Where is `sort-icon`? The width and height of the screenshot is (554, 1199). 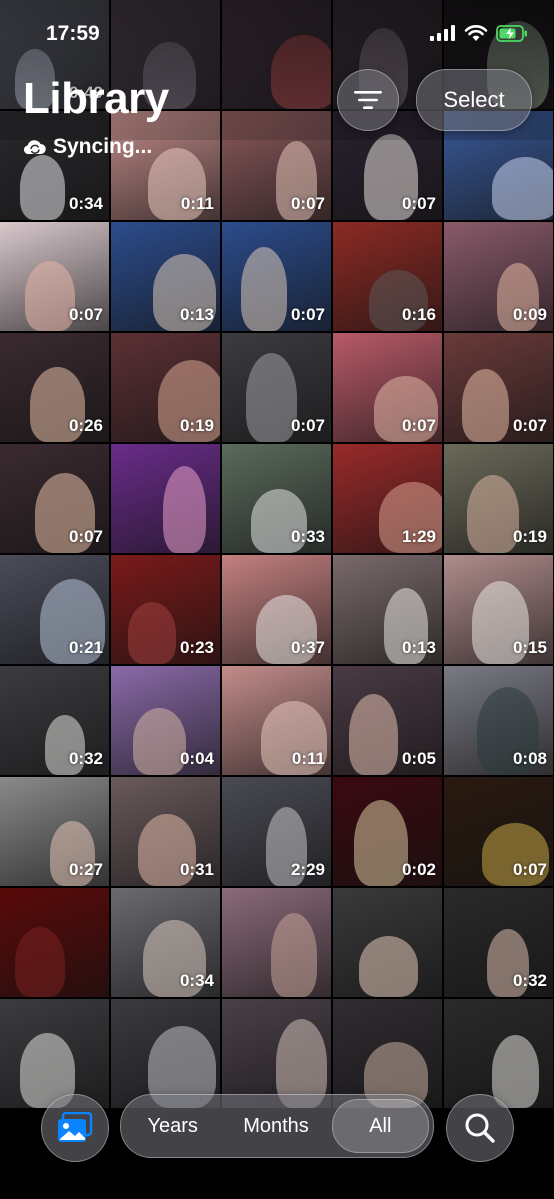
sort-icon is located at coordinates (368, 100).